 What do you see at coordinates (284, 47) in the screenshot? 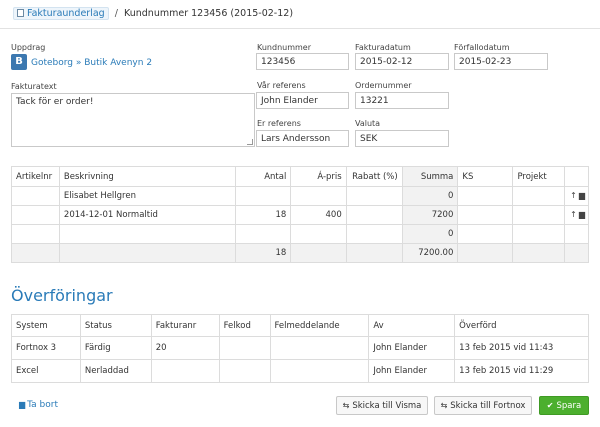
I see `kundnummer-label: Kundnummer` at bounding box center [284, 47].